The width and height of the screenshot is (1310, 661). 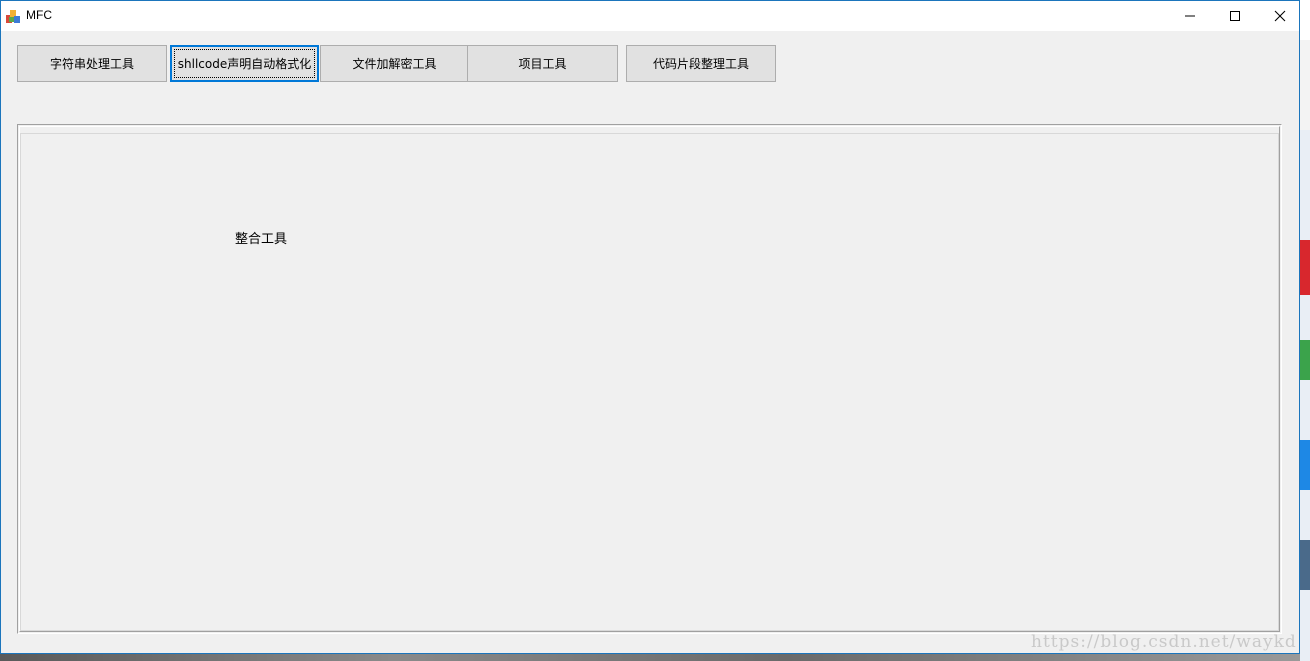 I want to click on integrated-tools-label: 整合工具, so click(x=261, y=239).